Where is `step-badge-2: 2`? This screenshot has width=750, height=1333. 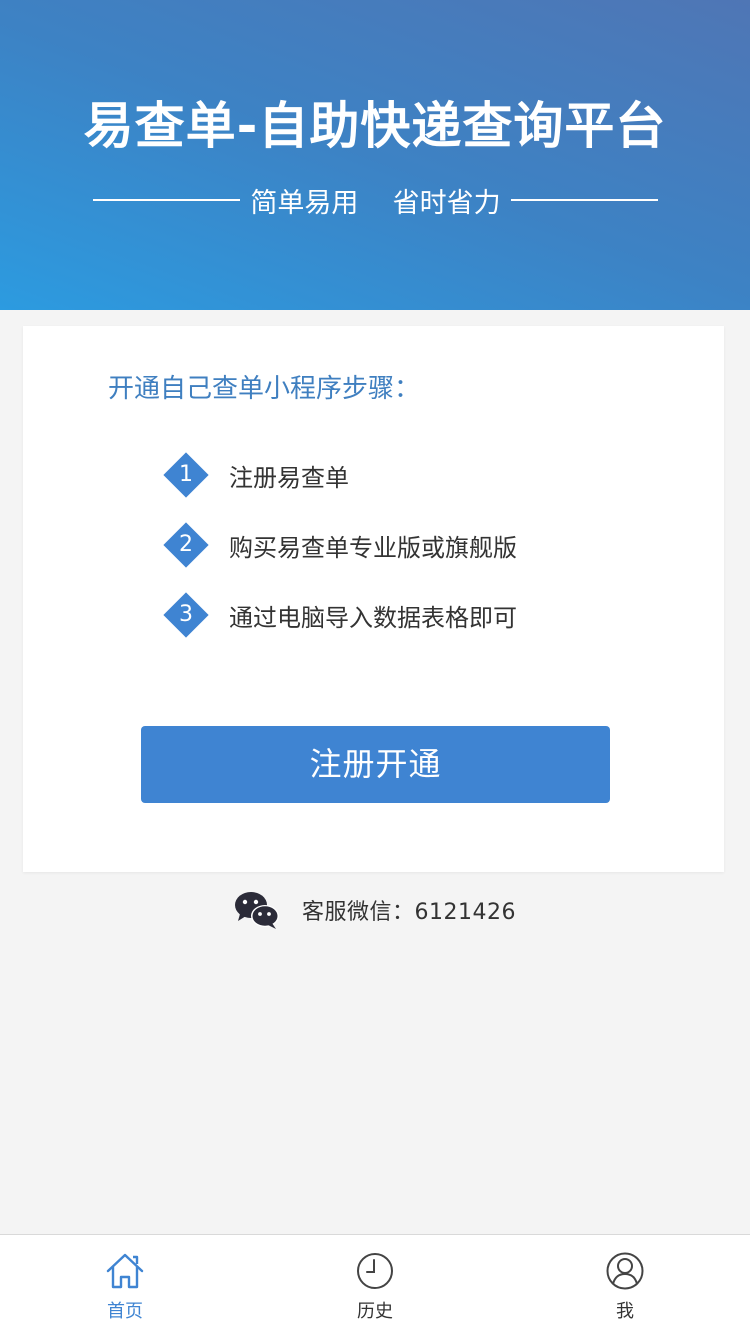
step-badge-2: 2 is located at coordinates (186, 545).